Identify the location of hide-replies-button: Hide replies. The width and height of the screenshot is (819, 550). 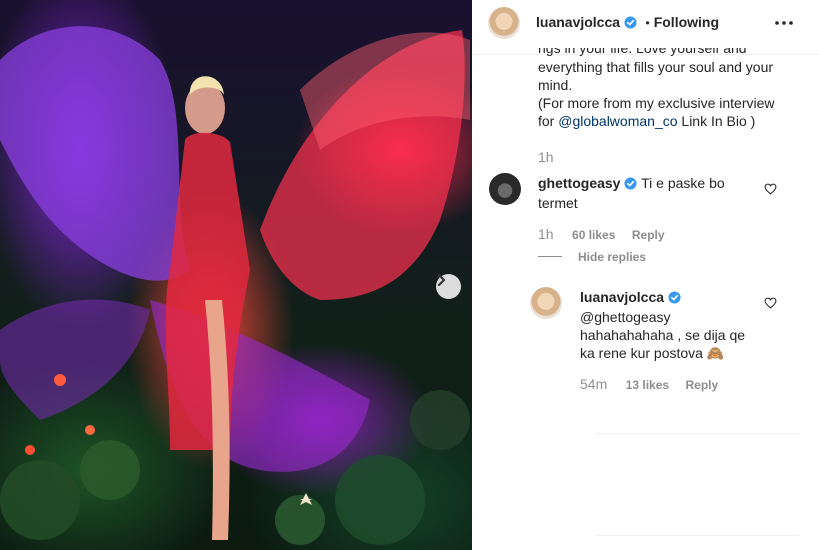
(612, 257).